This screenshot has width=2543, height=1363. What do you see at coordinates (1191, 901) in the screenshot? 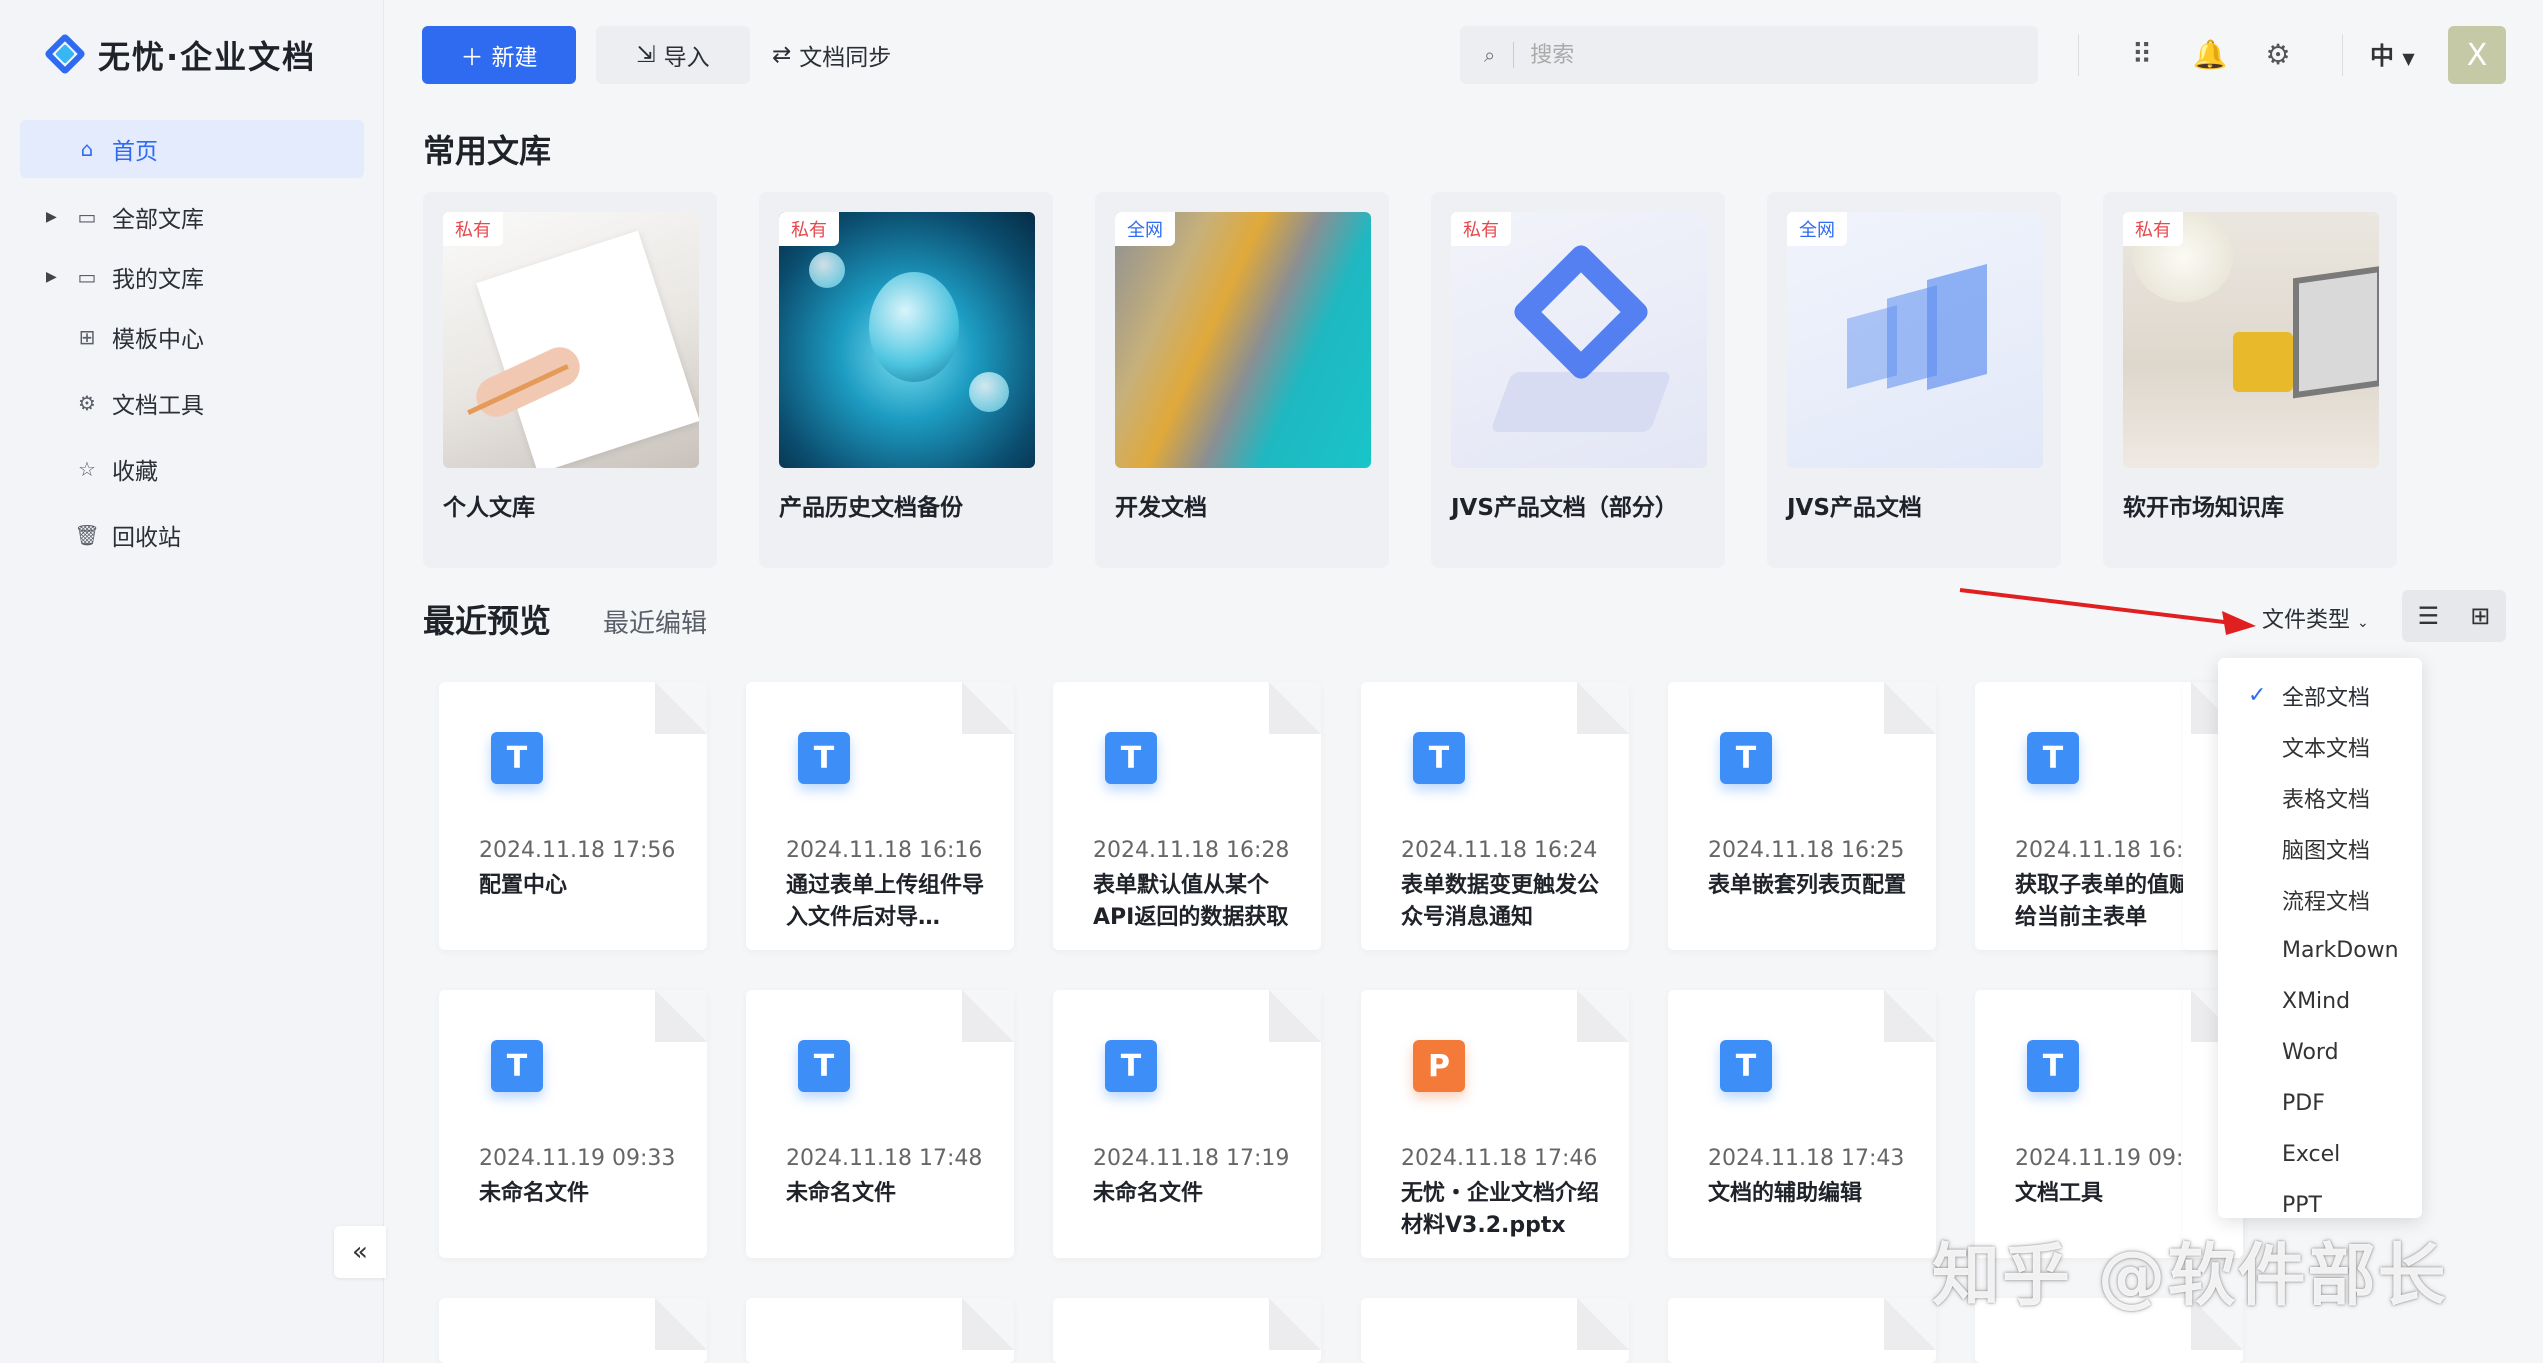
I see `file-name: 表单默认值从某个API返回的数据获取` at bounding box center [1191, 901].